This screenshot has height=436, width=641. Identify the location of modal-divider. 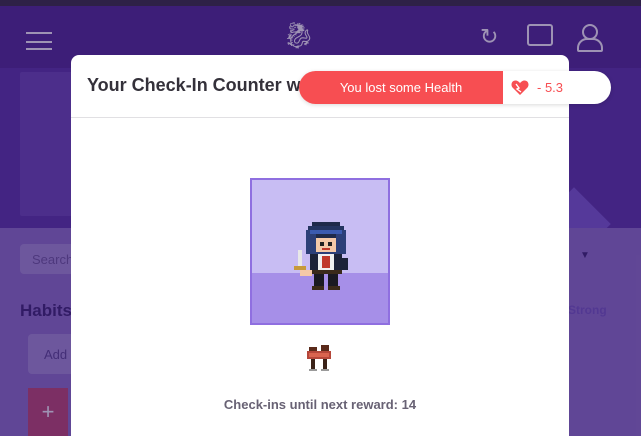
(320, 117).